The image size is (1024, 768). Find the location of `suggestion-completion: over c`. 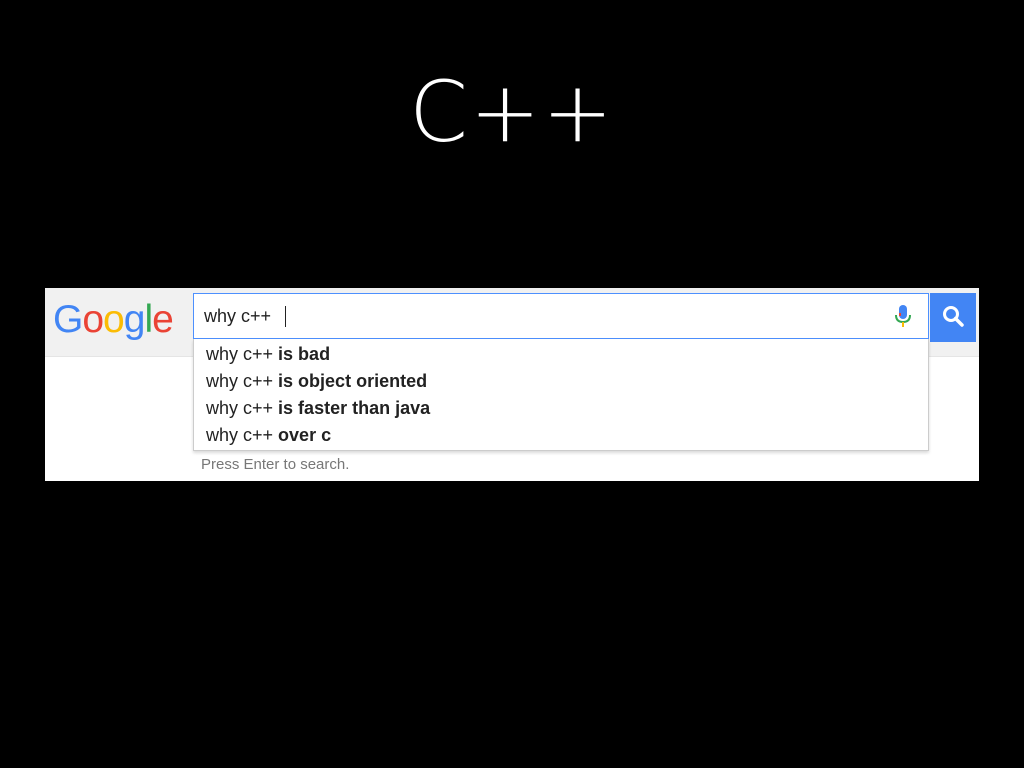

suggestion-completion: over c is located at coordinates (305, 435).